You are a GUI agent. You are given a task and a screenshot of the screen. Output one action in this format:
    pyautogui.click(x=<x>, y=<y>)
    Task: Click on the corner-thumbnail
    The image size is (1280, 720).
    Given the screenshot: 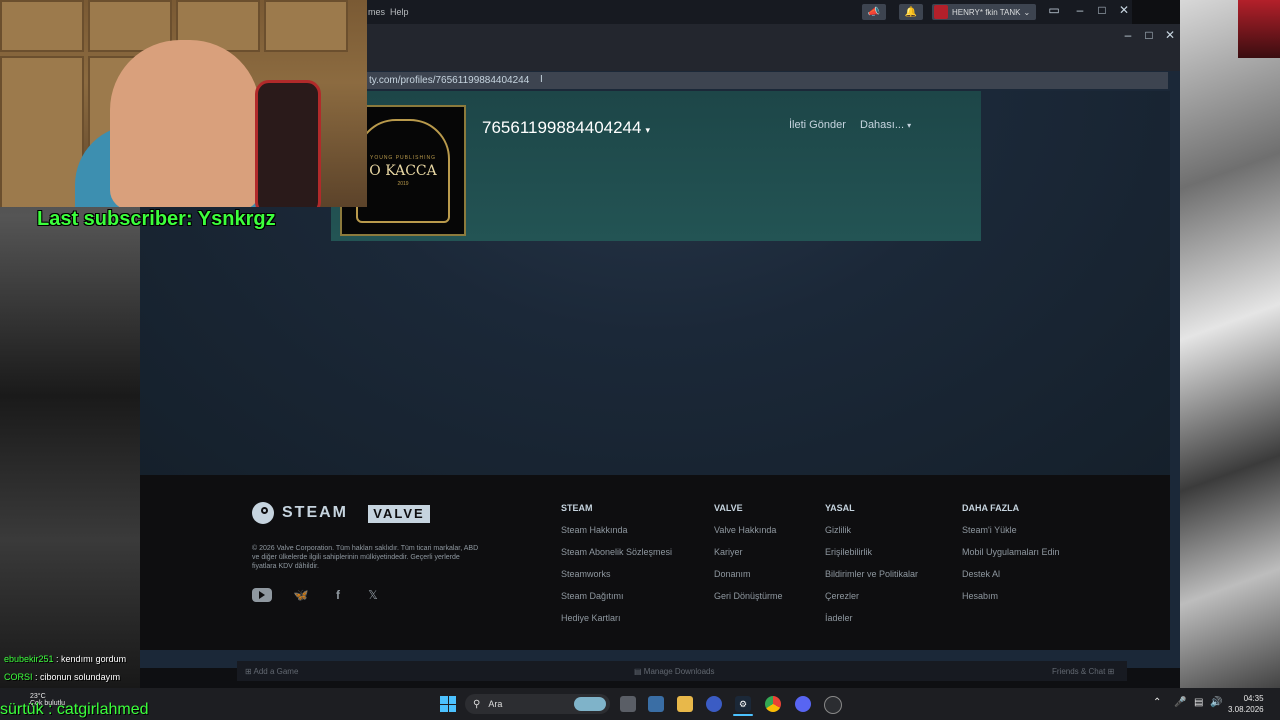 What is the action you would take?
    pyautogui.click(x=1259, y=29)
    